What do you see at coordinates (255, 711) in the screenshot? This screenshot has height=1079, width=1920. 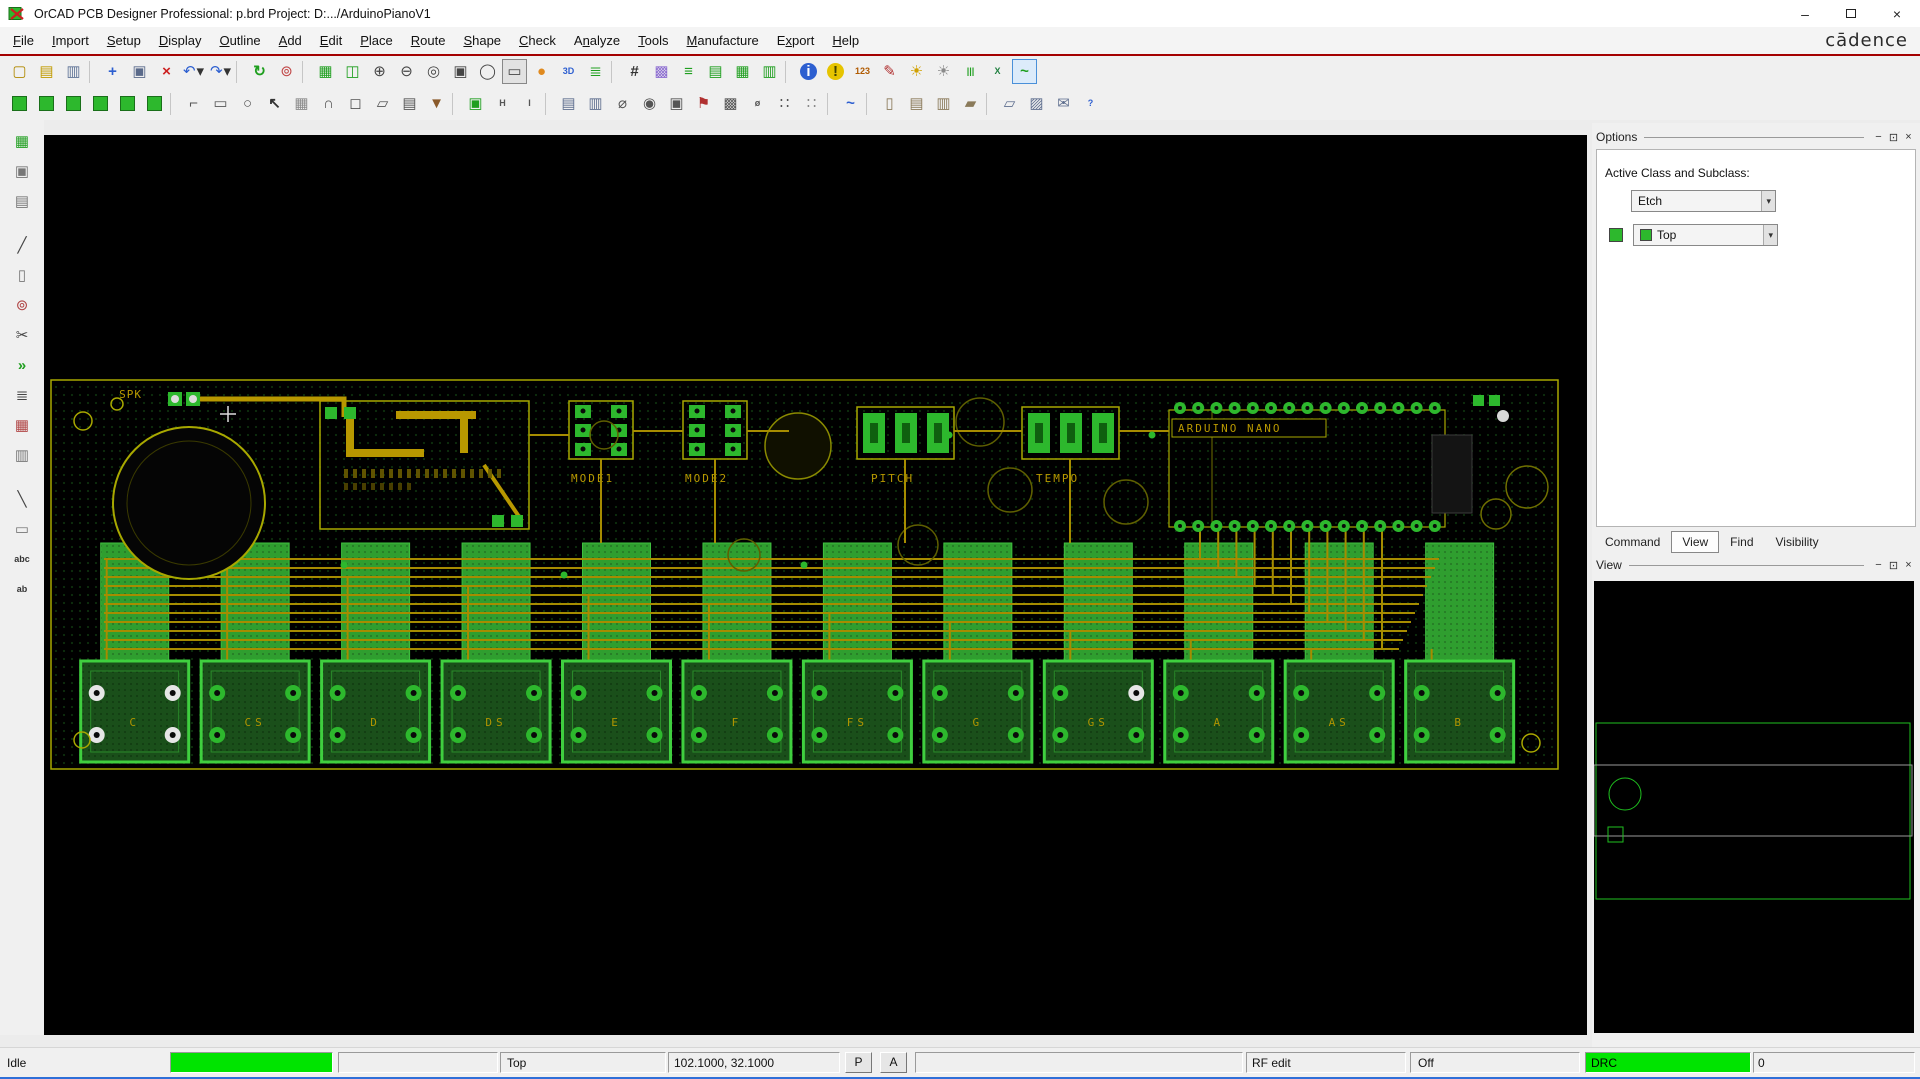 I see `key-footprint: CS` at bounding box center [255, 711].